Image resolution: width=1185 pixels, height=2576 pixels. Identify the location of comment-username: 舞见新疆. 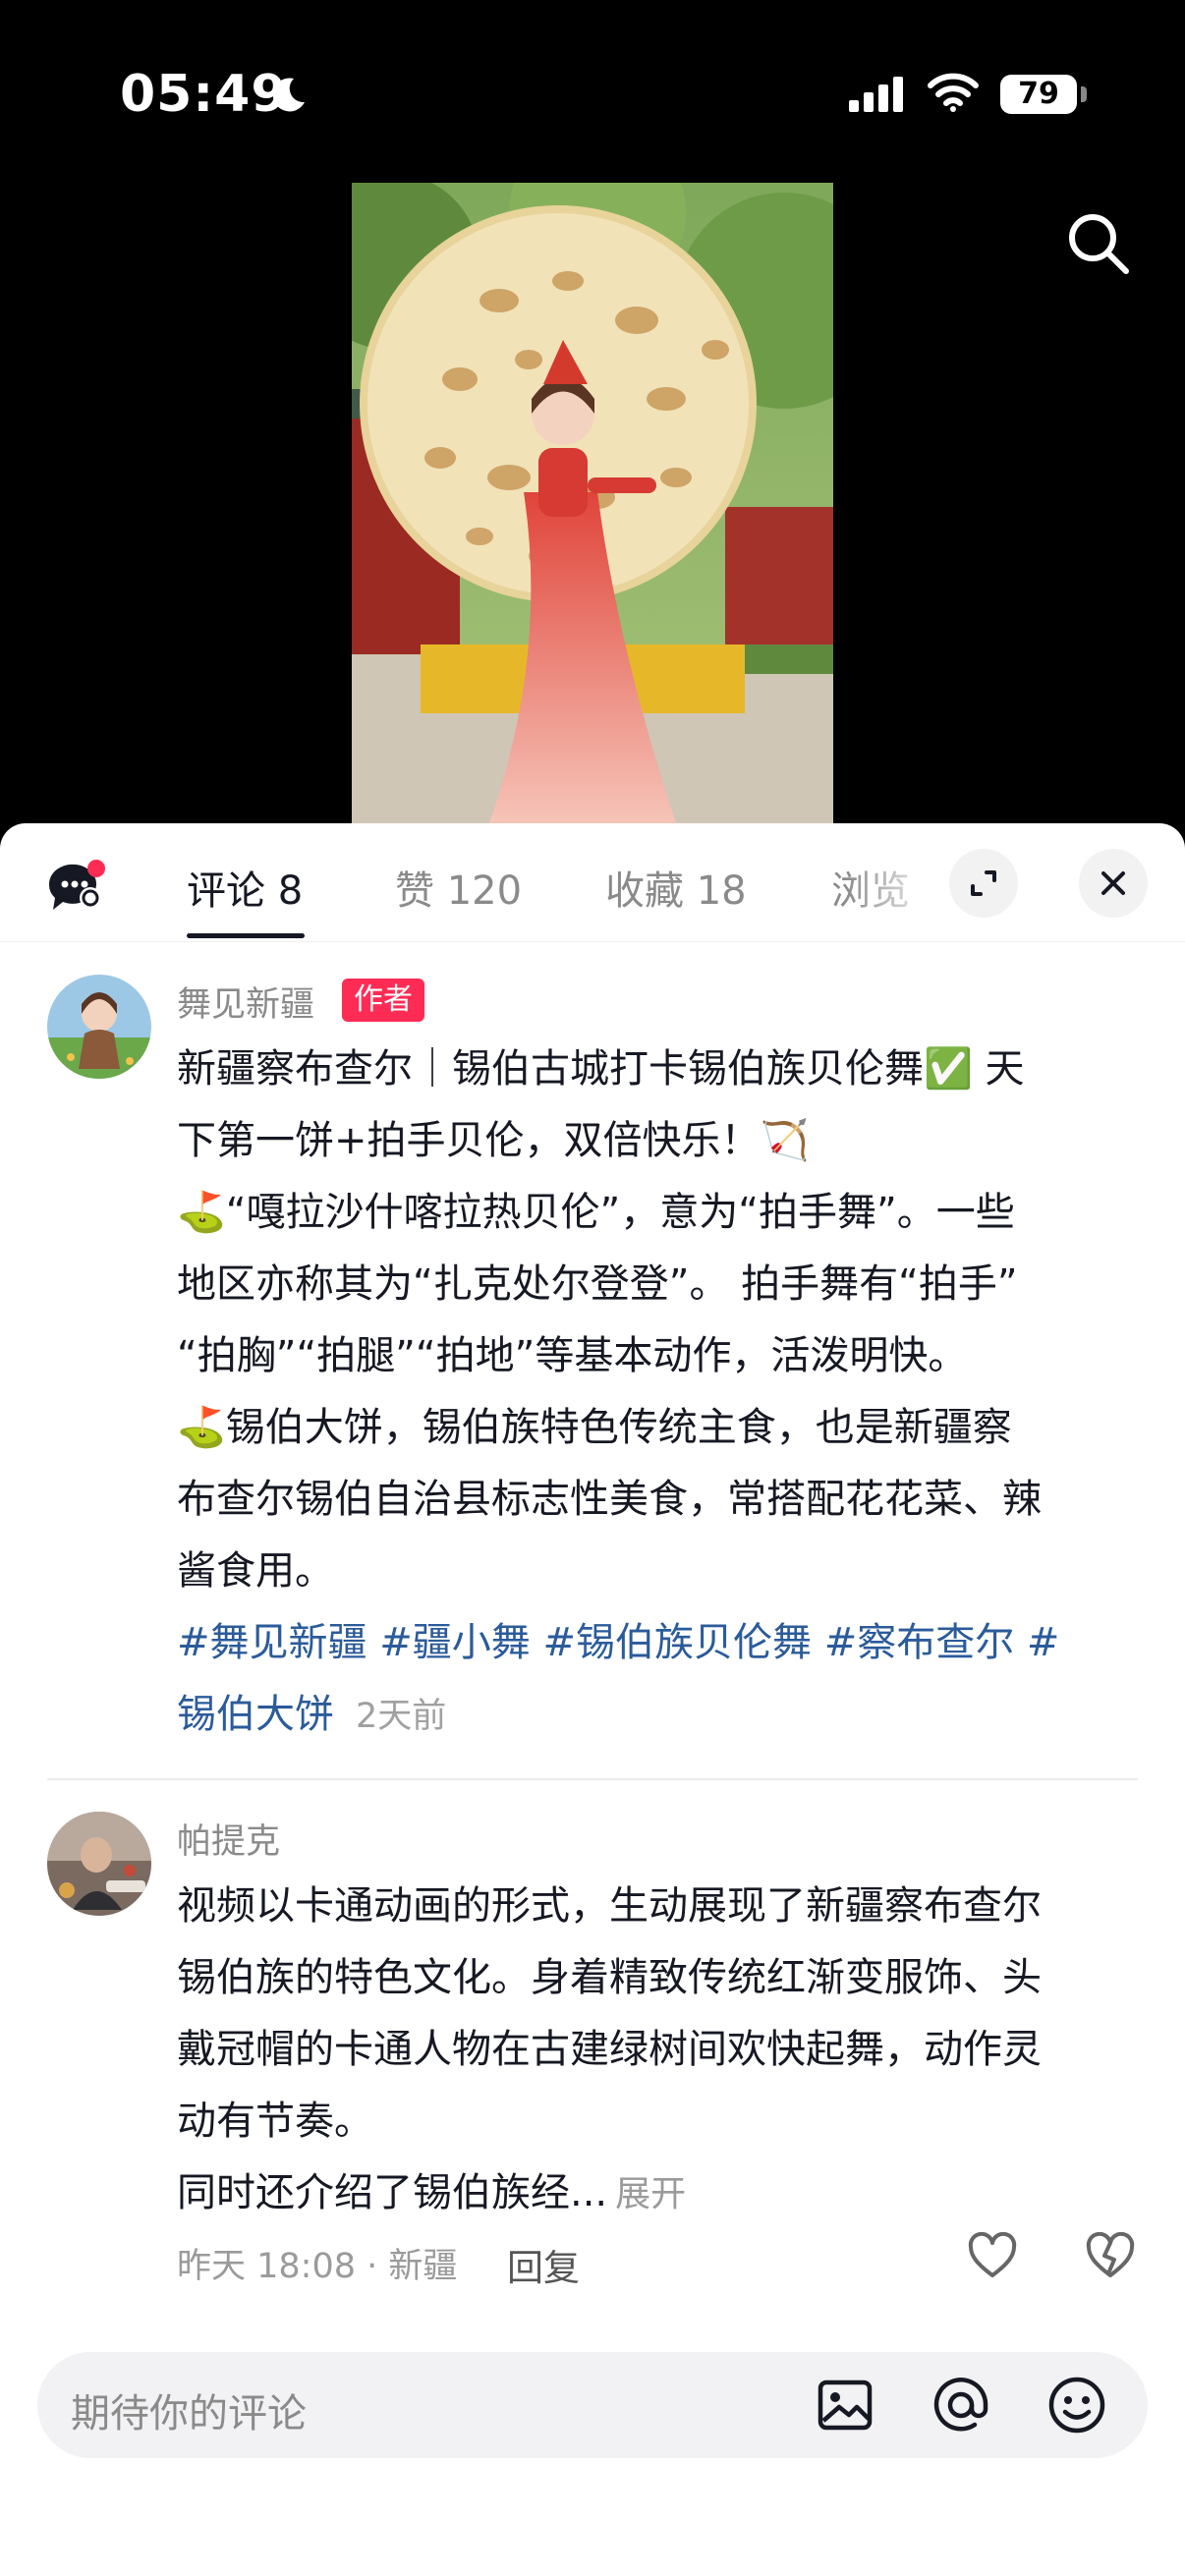
(246, 1002).